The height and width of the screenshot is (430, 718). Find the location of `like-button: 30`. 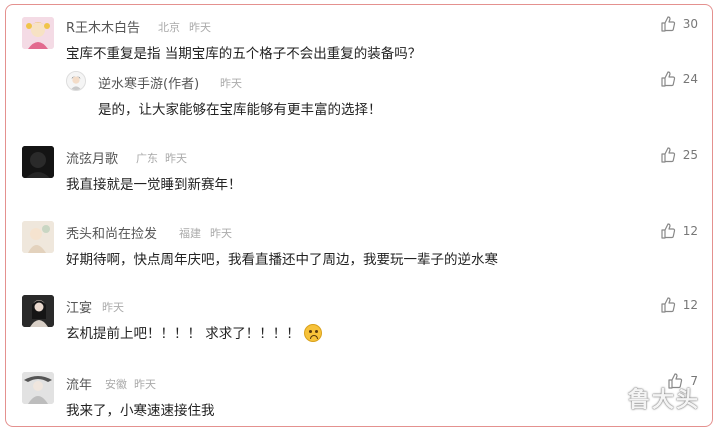

like-button: 30 is located at coordinates (679, 24).